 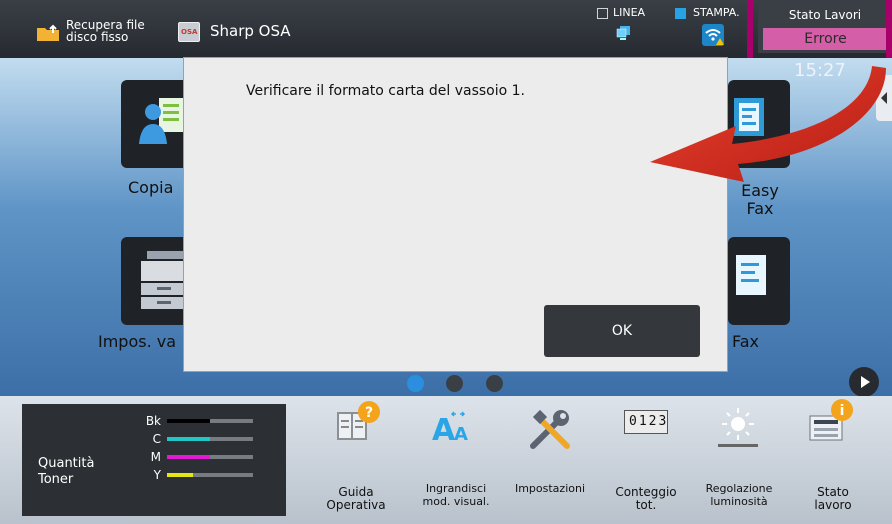 I want to click on conteggio-label: Conteggio tot., so click(x=646, y=499).